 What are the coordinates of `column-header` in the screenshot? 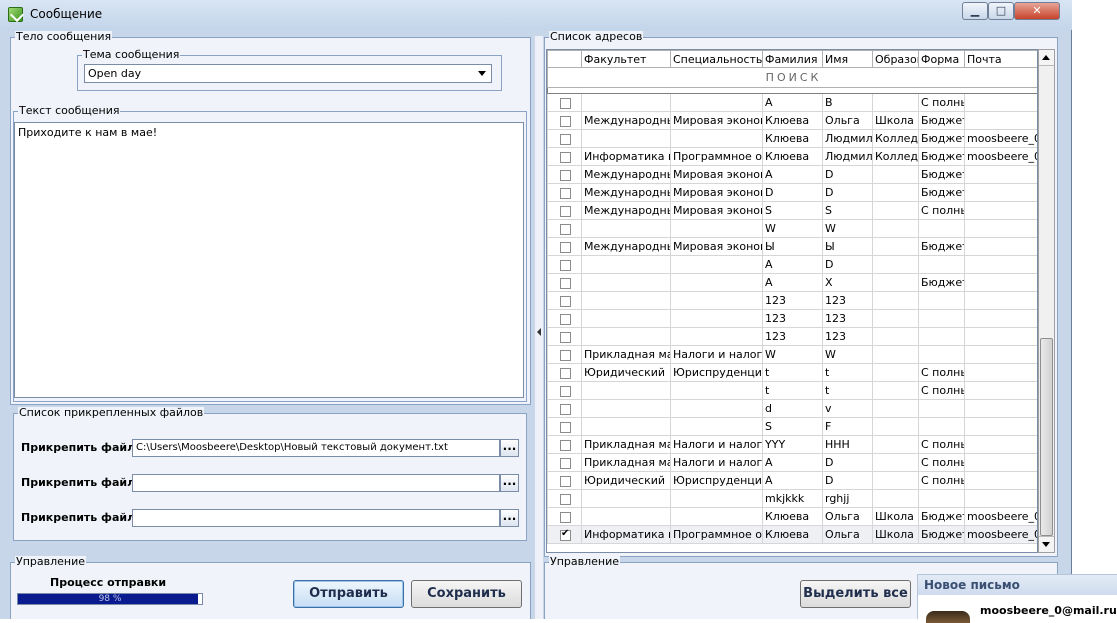 It's located at (564, 59).